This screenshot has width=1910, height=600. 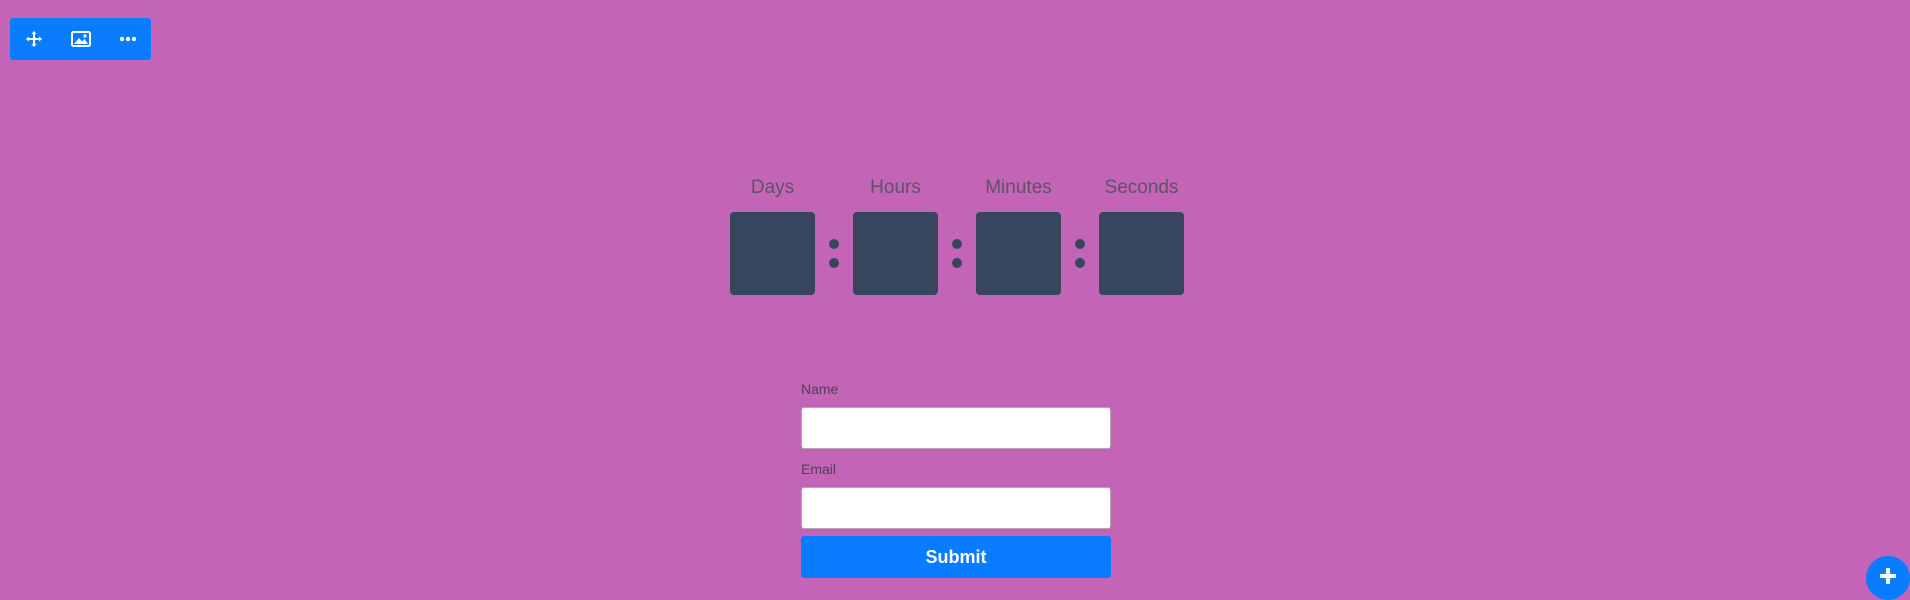 I want to click on seconds-value, so click(x=1141, y=253).